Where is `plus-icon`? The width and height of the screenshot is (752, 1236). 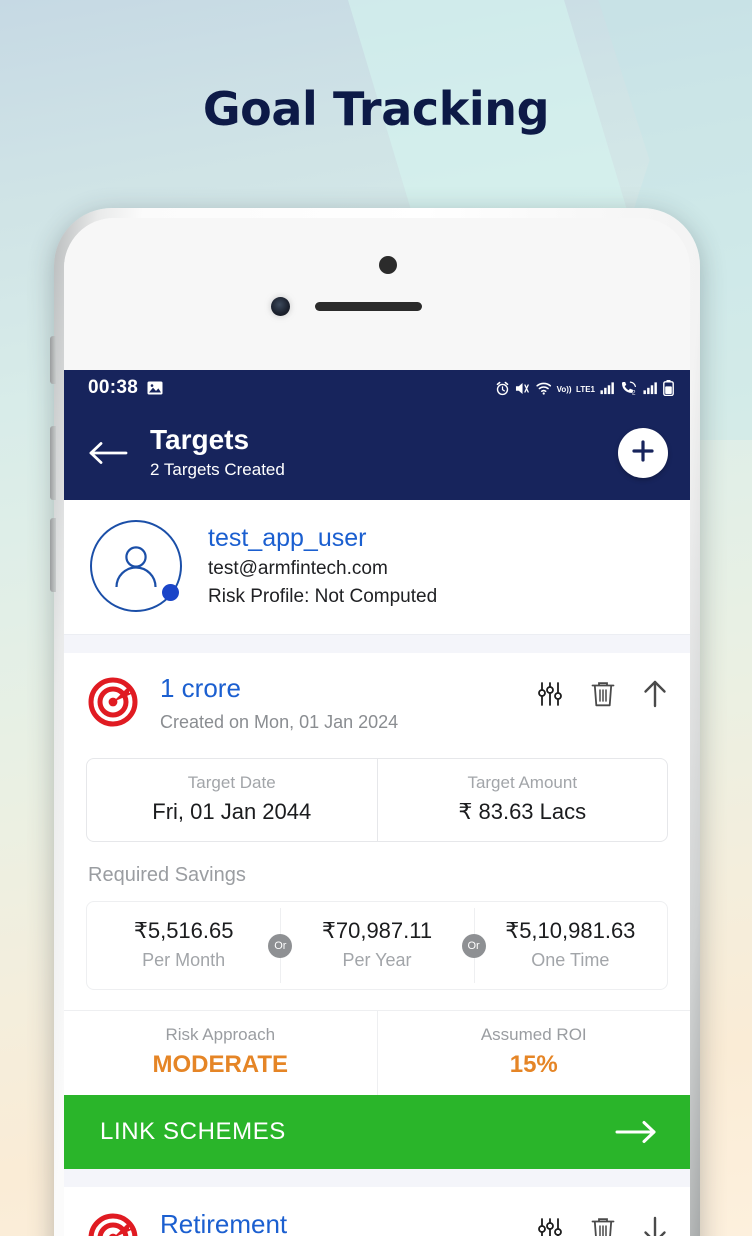 plus-icon is located at coordinates (643, 453).